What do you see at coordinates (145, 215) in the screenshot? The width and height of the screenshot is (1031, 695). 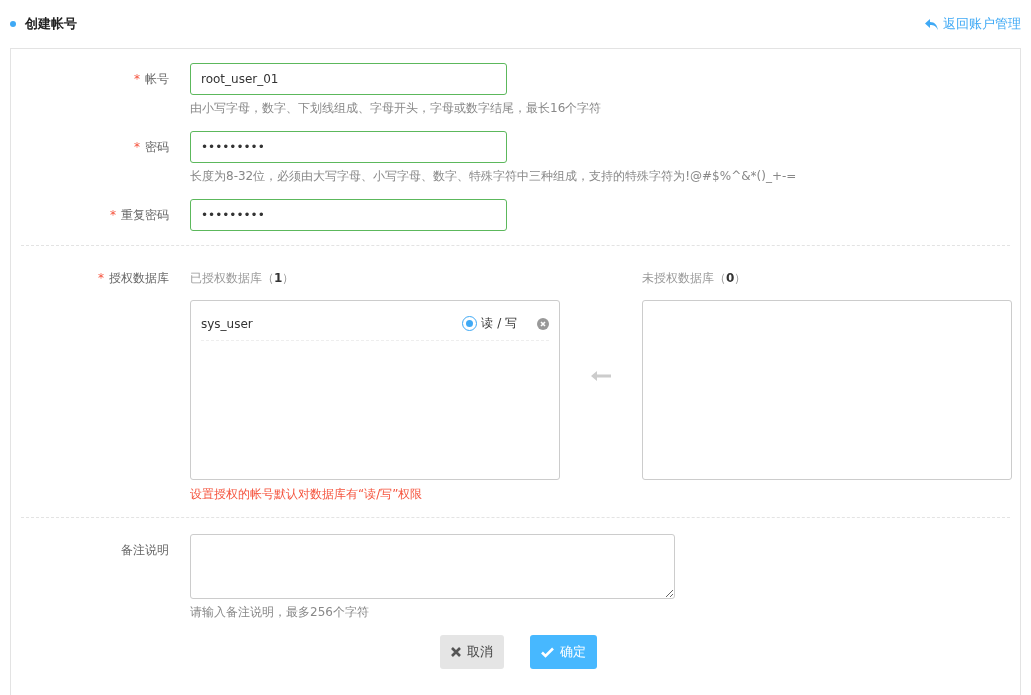 I see `field-label: 重复密码` at bounding box center [145, 215].